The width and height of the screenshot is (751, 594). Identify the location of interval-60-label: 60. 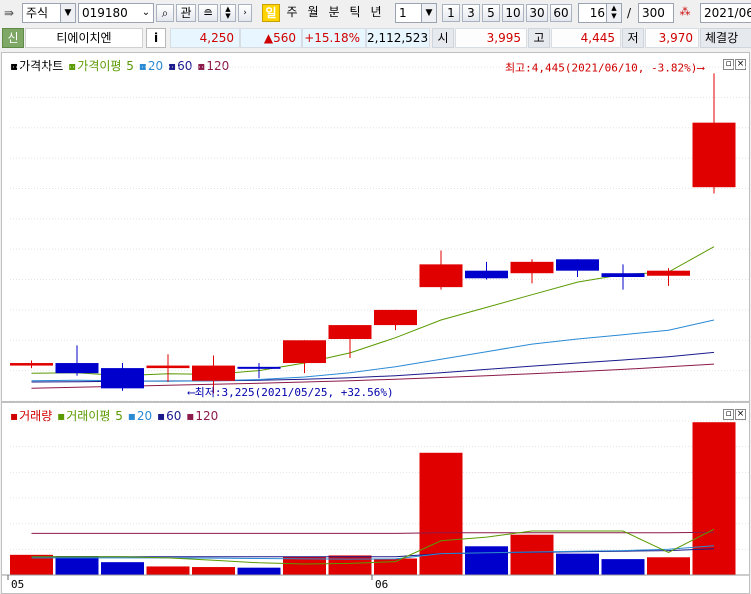
(561, 13).